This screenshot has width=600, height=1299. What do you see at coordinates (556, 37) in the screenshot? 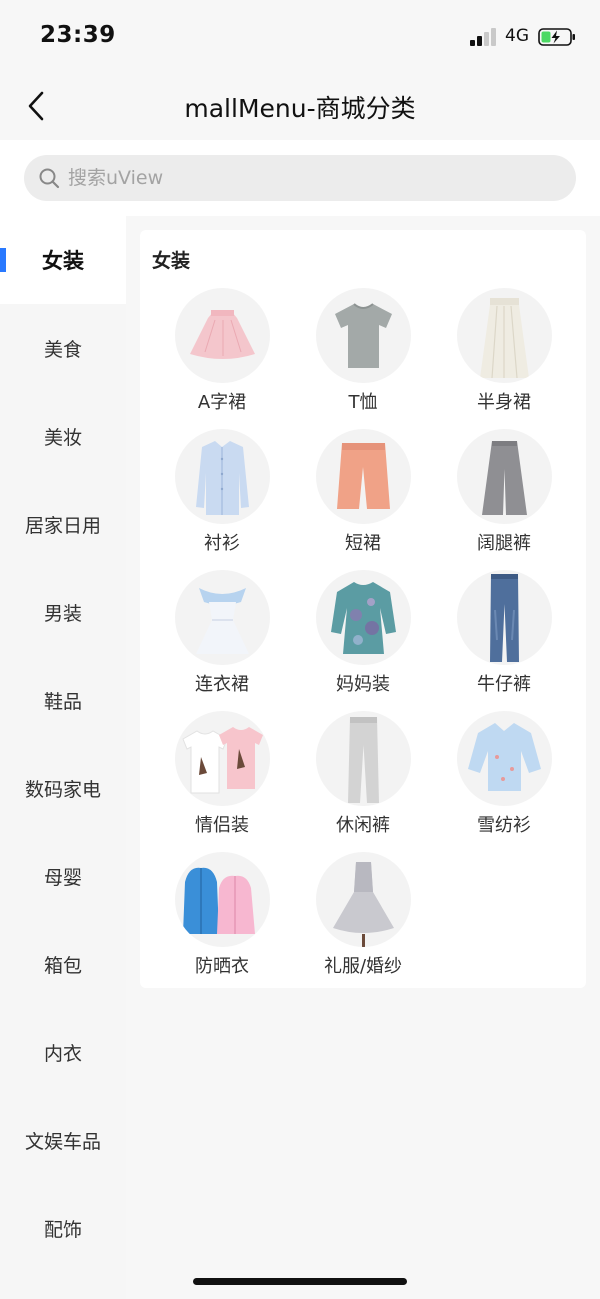
I see `battery-icon` at bounding box center [556, 37].